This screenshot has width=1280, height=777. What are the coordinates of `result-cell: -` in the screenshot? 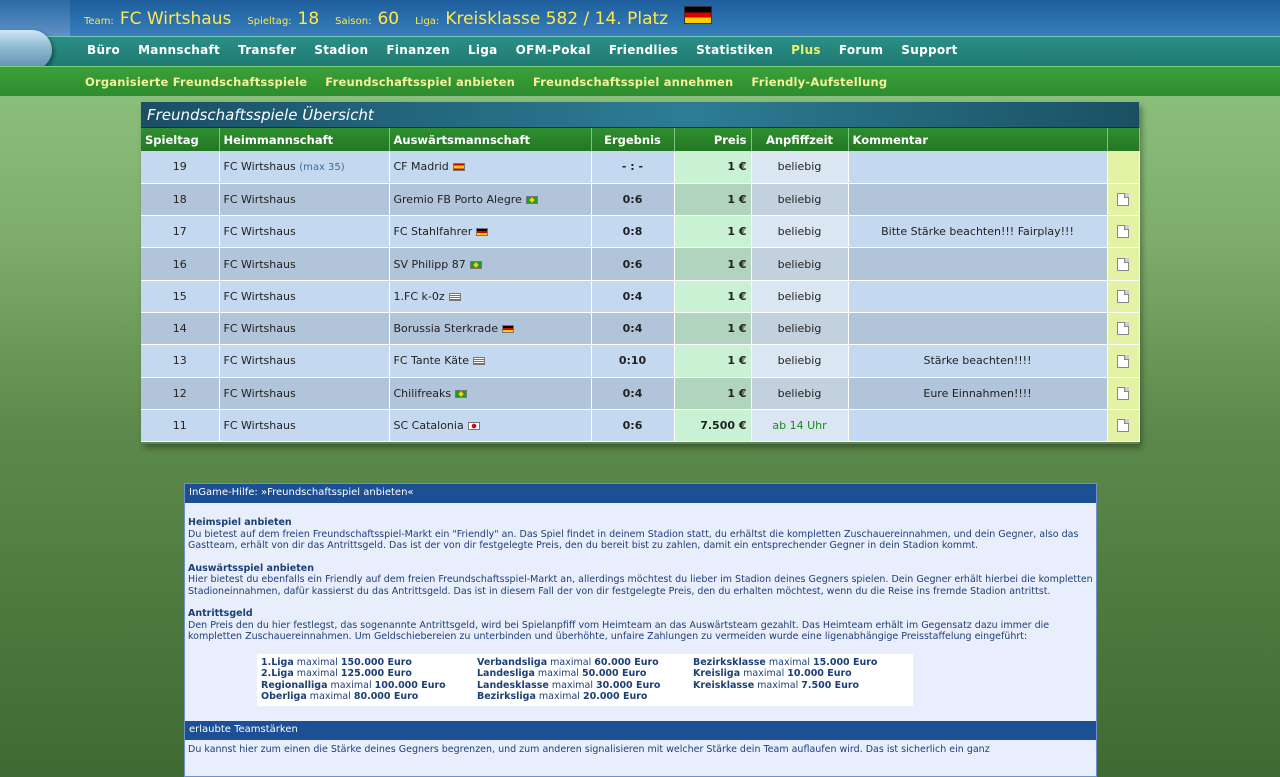 It's located at (633, 167).